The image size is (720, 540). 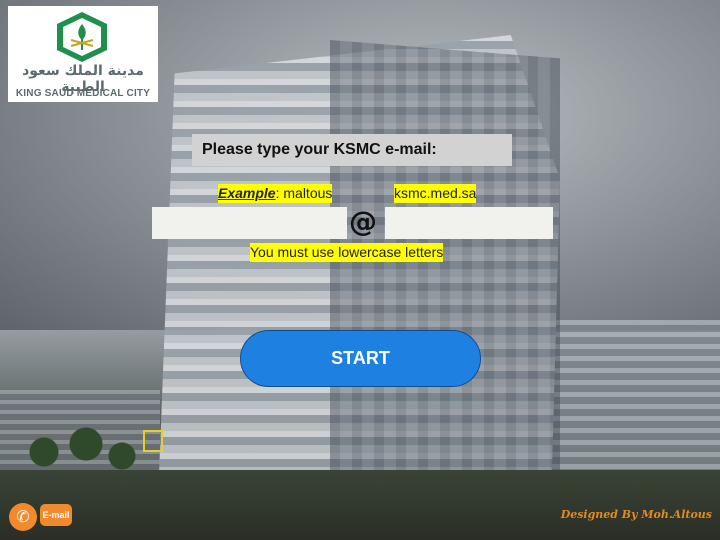 I want to click on designer-credit: Designed By Moh.Altous, so click(x=636, y=514).